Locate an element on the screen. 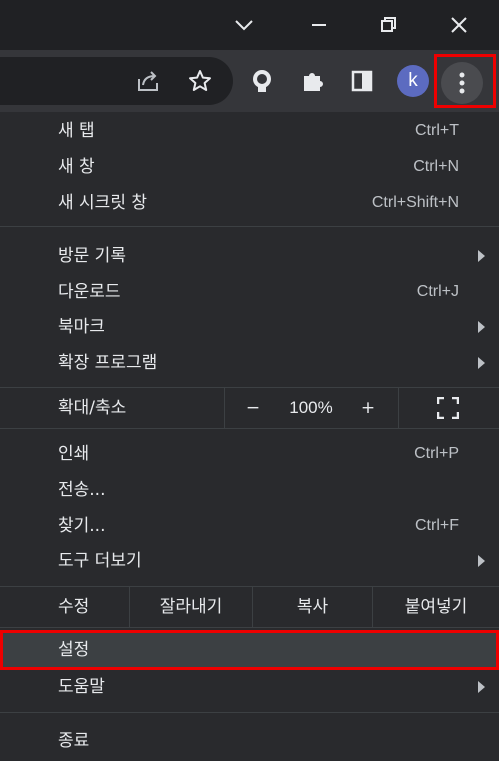 Image resolution: width=499 pixels, height=761 pixels. minimize-icon is located at coordinates (319, 25).